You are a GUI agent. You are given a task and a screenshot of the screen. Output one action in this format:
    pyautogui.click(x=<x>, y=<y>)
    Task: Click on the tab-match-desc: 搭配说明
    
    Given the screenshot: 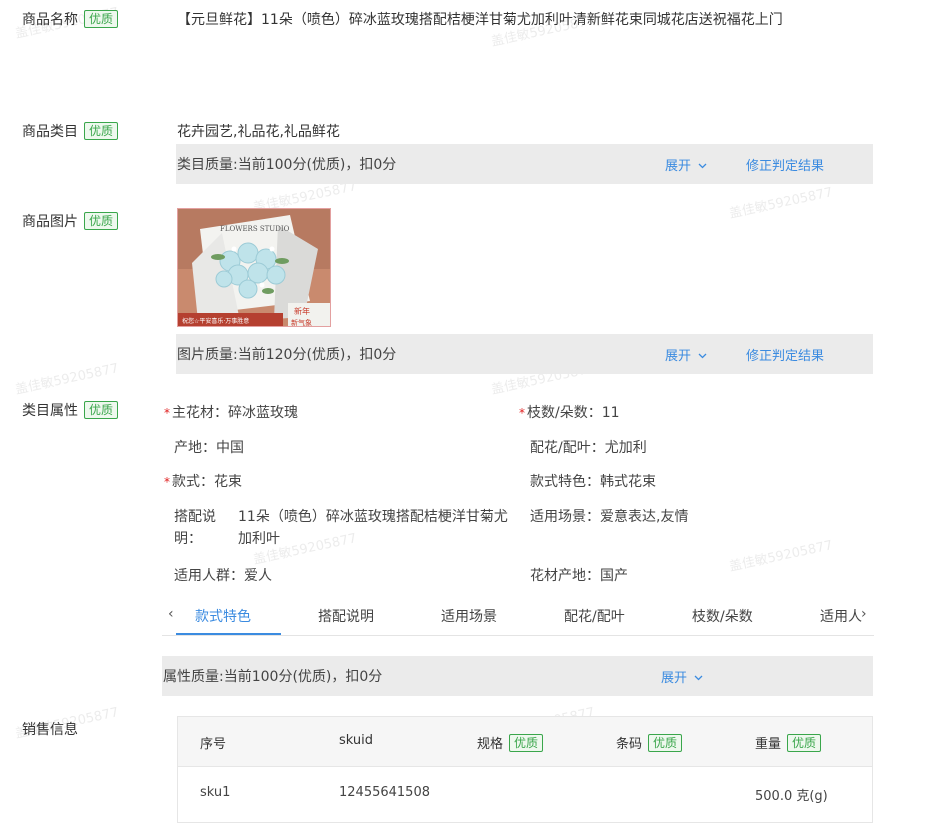 What is the action you would take?
    pyautogui.click(x=346, y=616)
    